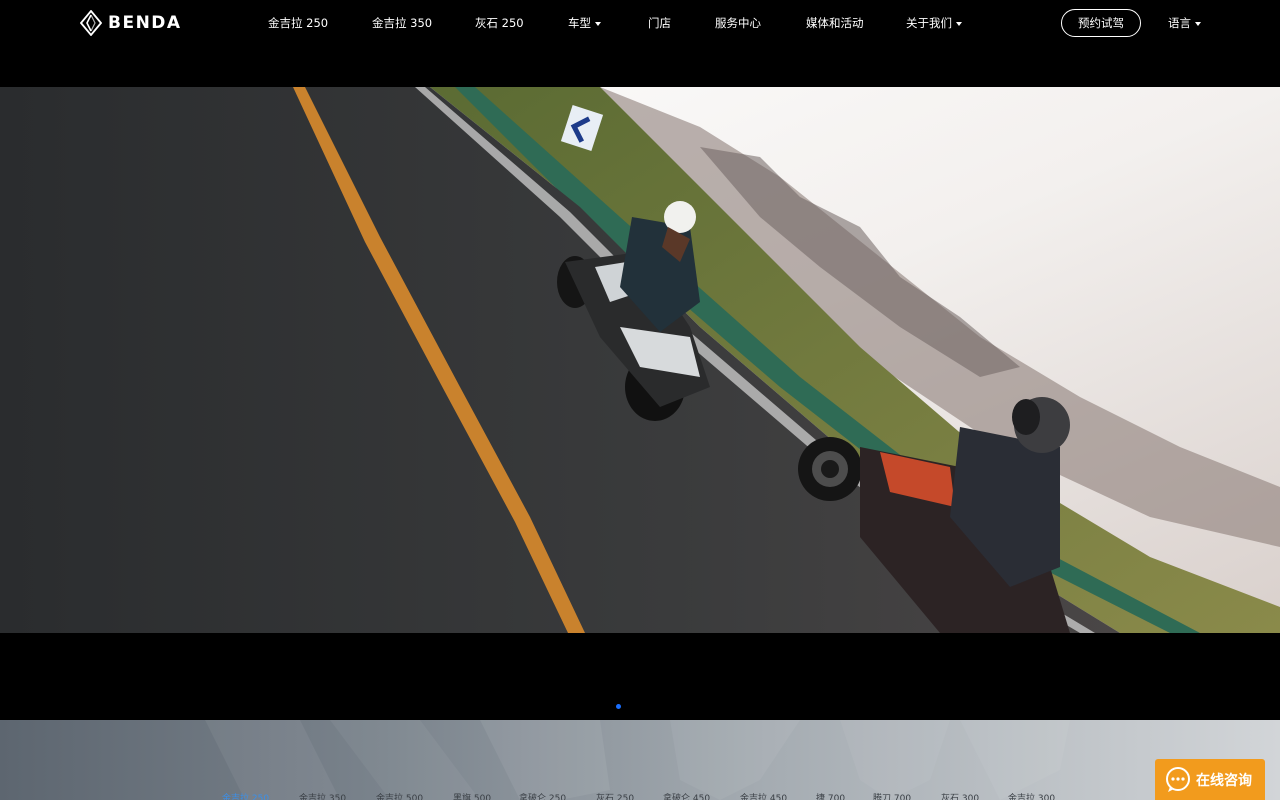 This screenshot has height=800, width=1280. I want to click on language-selector: 语言, so click(1184, 23).